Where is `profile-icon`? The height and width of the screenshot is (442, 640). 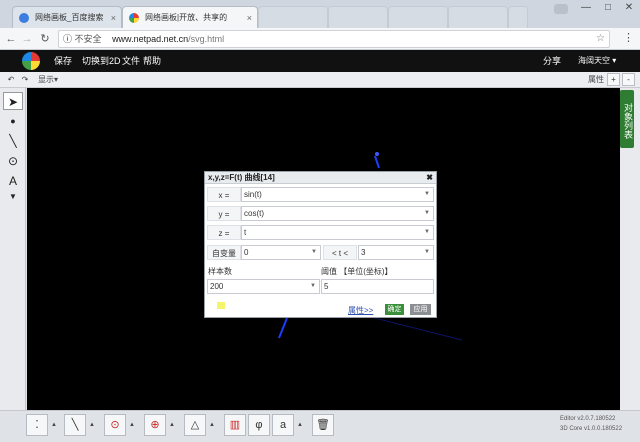 profile-icon is located at coordinates (561, 9).